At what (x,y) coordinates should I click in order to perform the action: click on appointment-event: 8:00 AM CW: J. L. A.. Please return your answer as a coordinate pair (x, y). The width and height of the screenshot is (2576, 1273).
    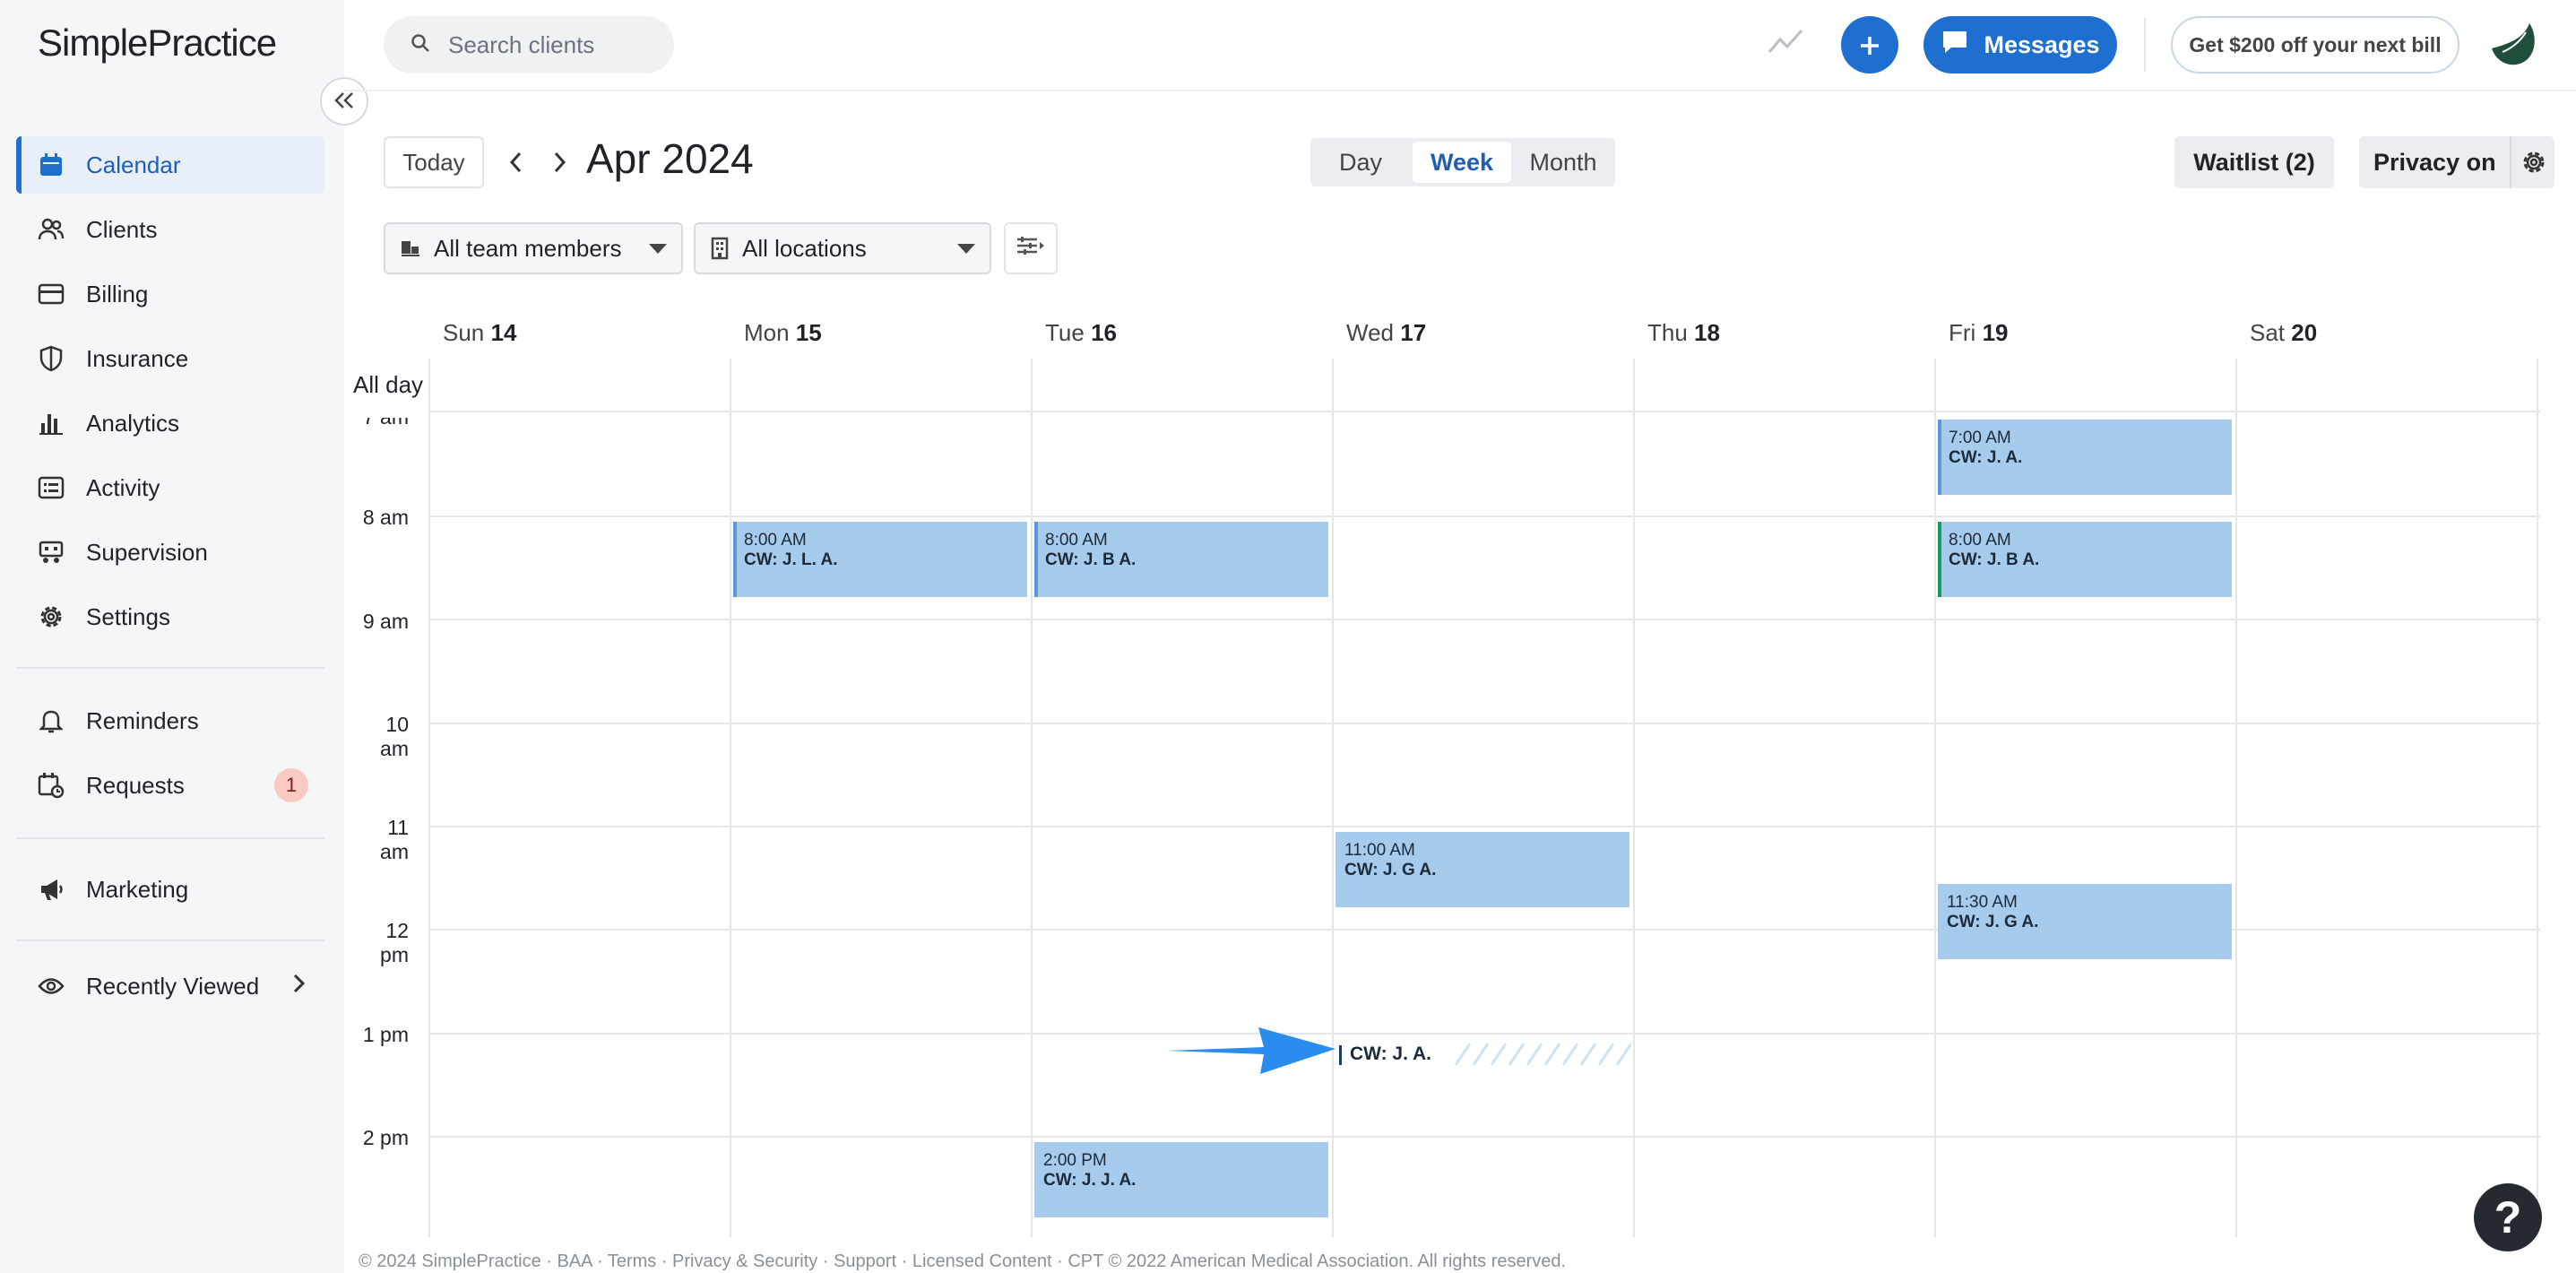
    Looking at the image, I should click on (880, 559).